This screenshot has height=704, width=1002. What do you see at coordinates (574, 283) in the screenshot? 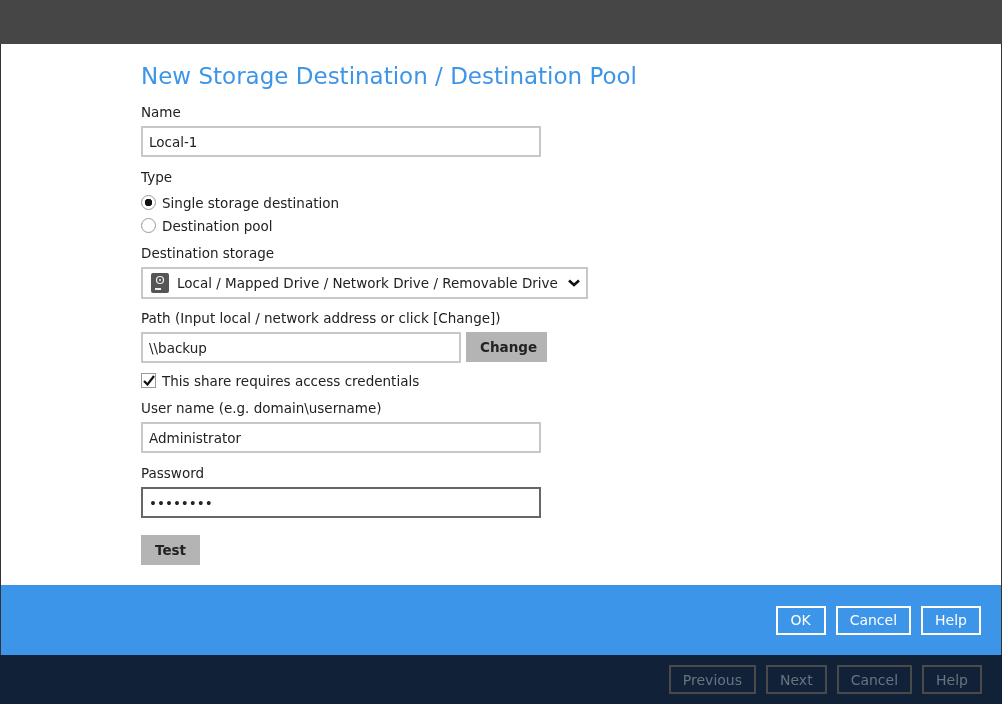
I see `chevron-down-icon` at bounding box center [574, 283].